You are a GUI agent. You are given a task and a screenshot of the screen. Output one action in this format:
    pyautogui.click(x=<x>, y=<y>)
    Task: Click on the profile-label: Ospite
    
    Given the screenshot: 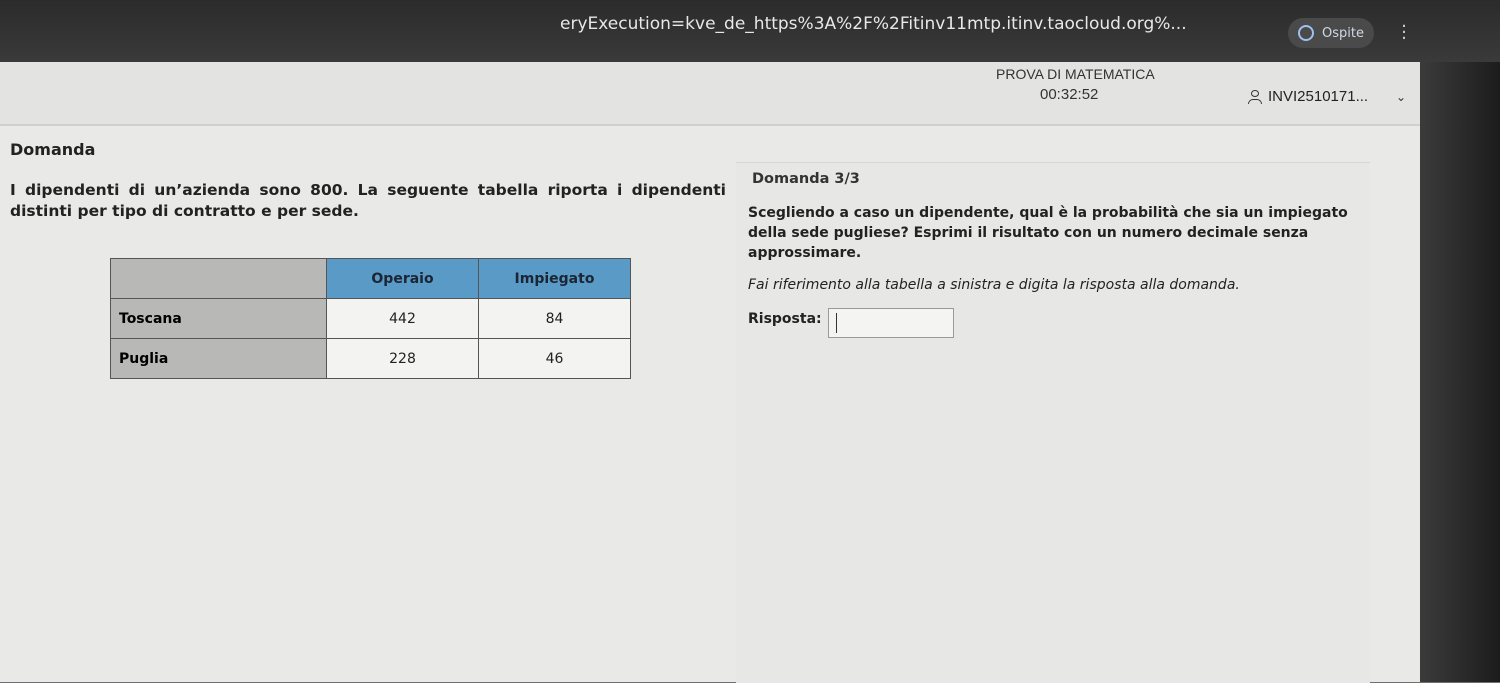 What is the action you would take?
    pyautogui.click(x=1343, y=33)
    